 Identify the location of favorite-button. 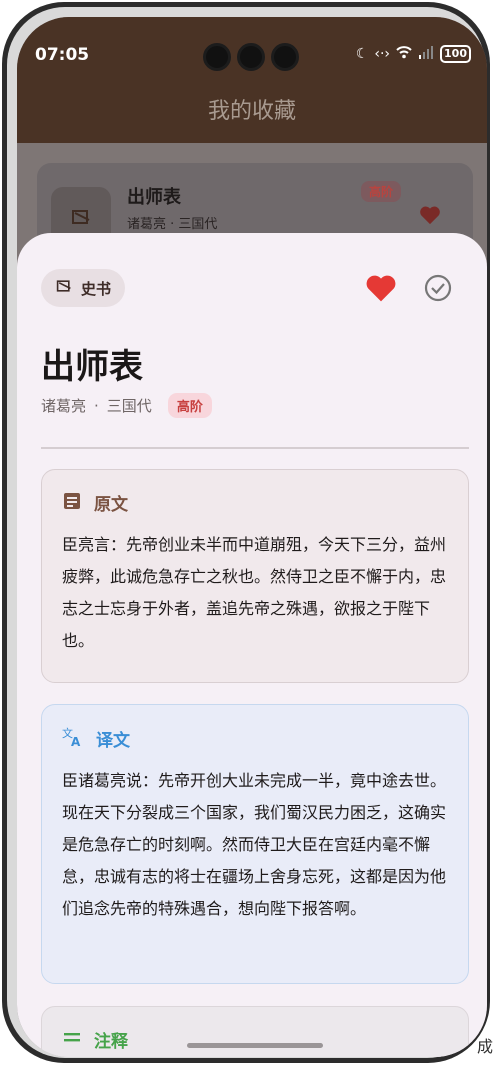
(381, 289).